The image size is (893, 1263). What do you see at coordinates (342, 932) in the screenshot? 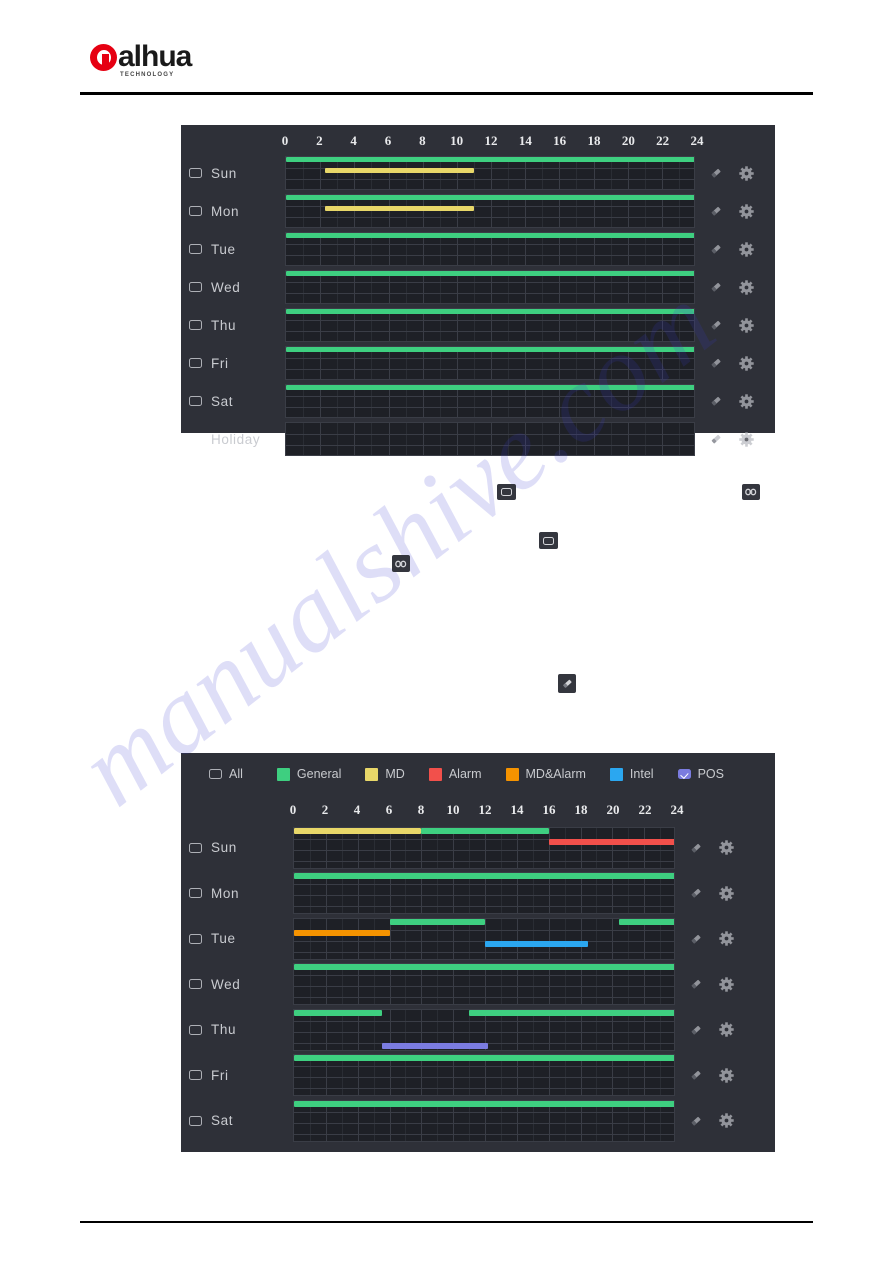
I see `schedule-bar-md-alarm` at bounding box center [342, 932].